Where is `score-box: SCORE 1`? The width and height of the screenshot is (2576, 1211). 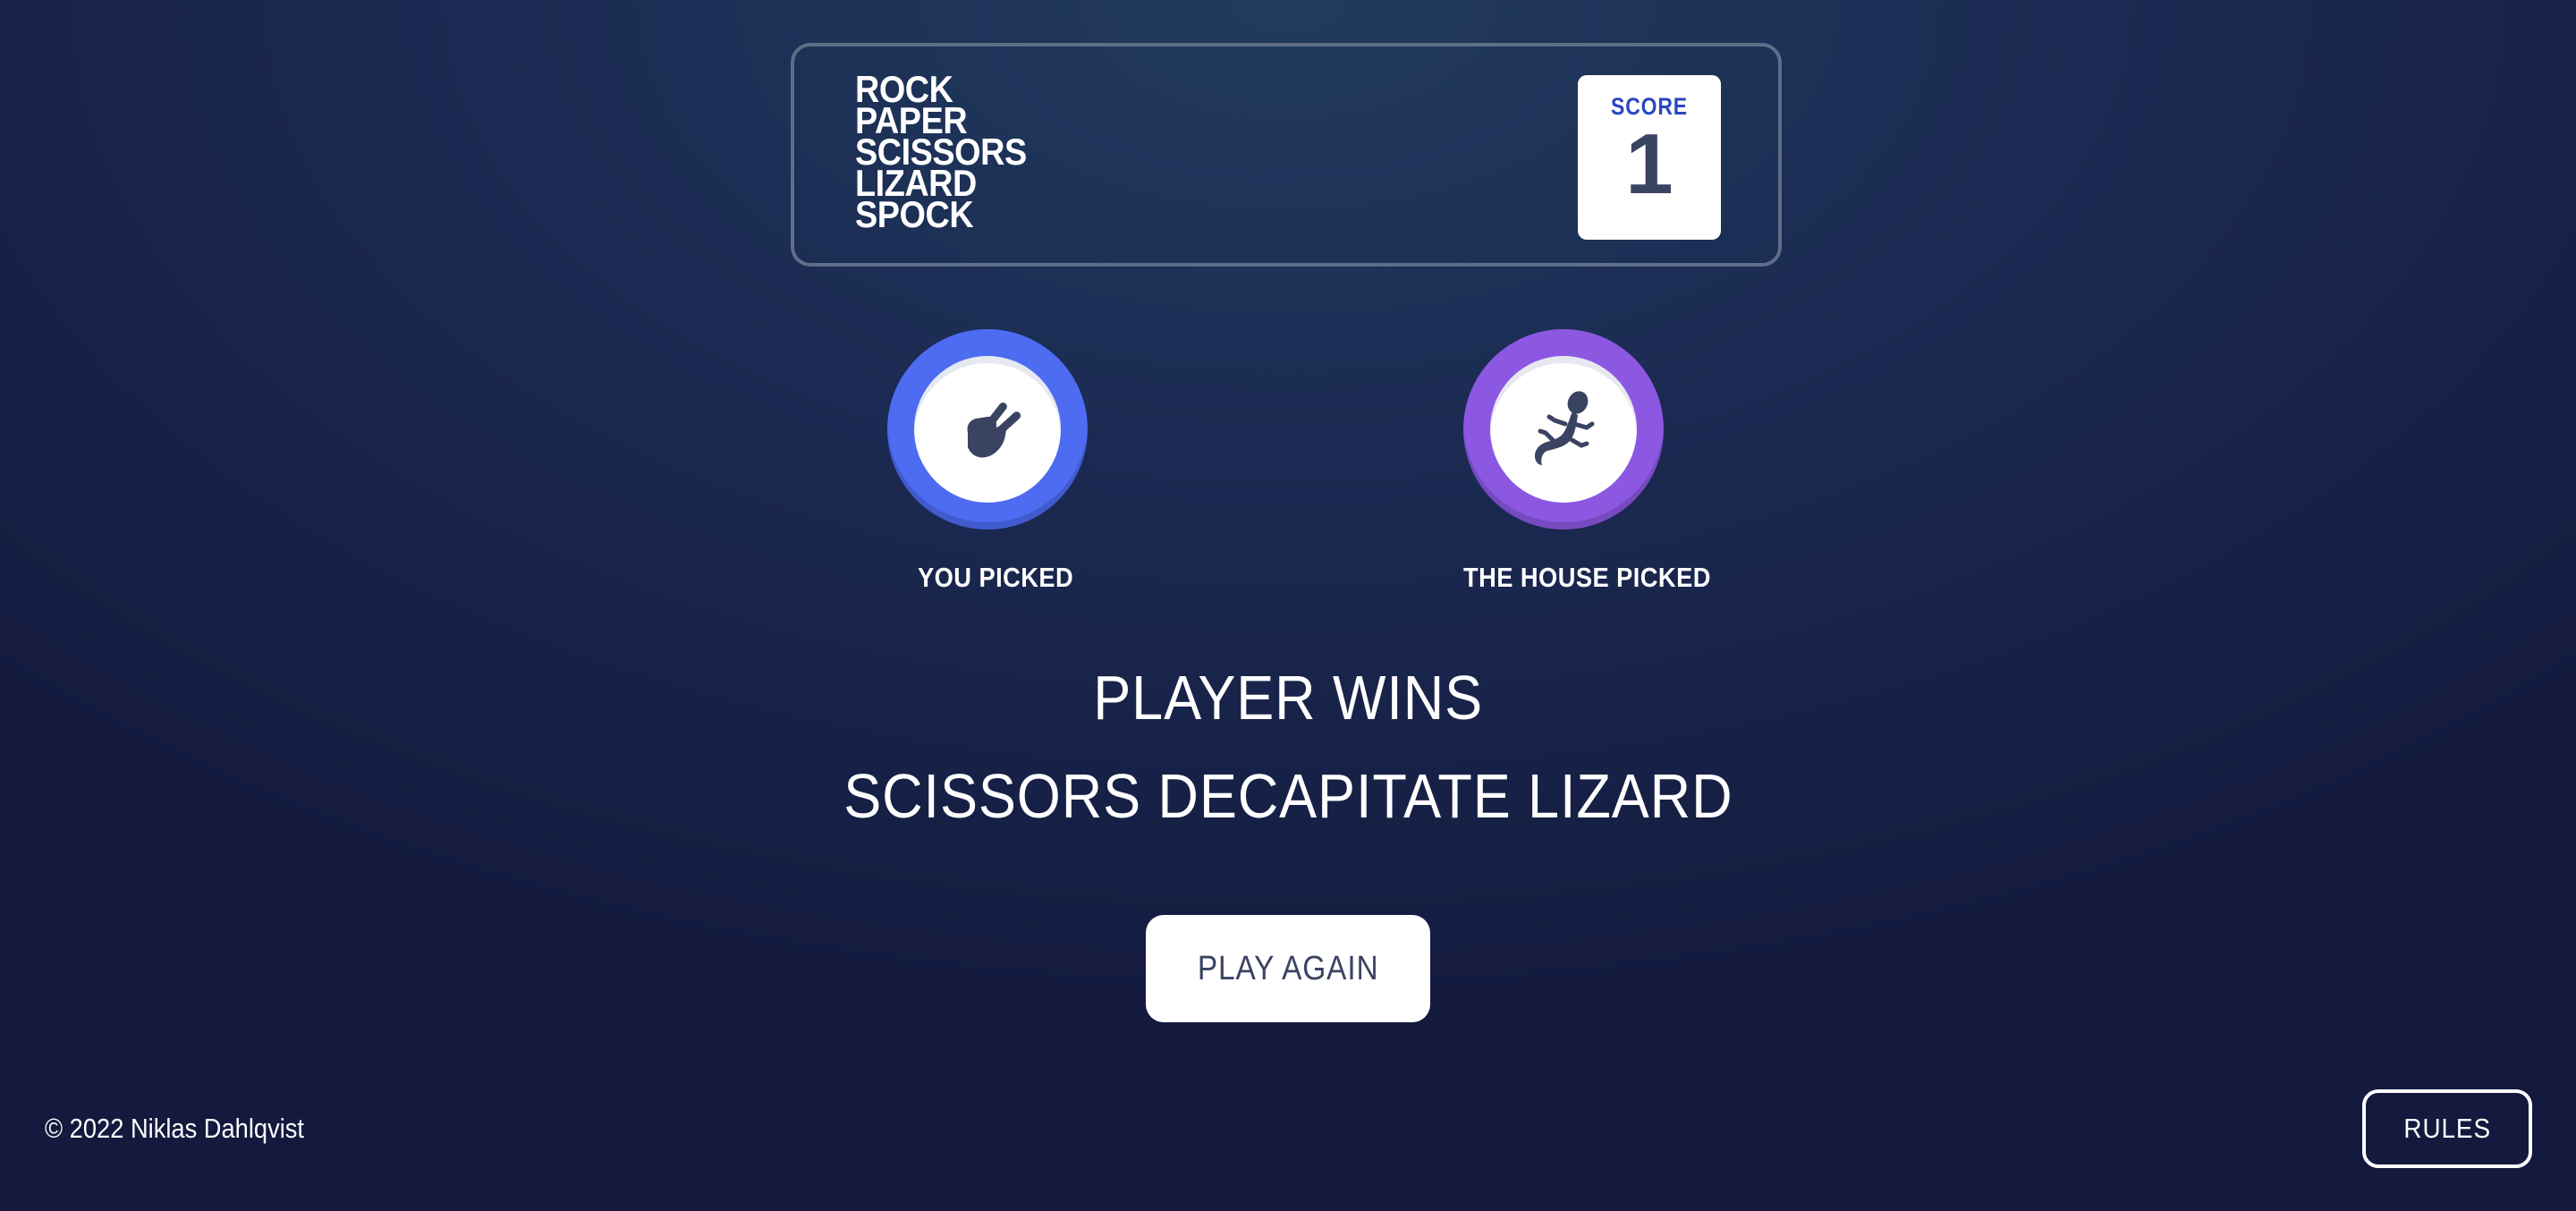
score-box: SCORE 1 is located at coordinates (1649, 157).